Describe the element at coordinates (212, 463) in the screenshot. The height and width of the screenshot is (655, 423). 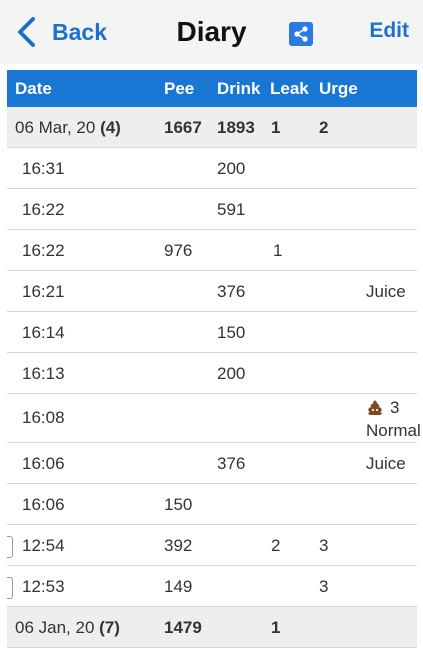
I see `entry-row: 16:06 376 Juice` at that location.